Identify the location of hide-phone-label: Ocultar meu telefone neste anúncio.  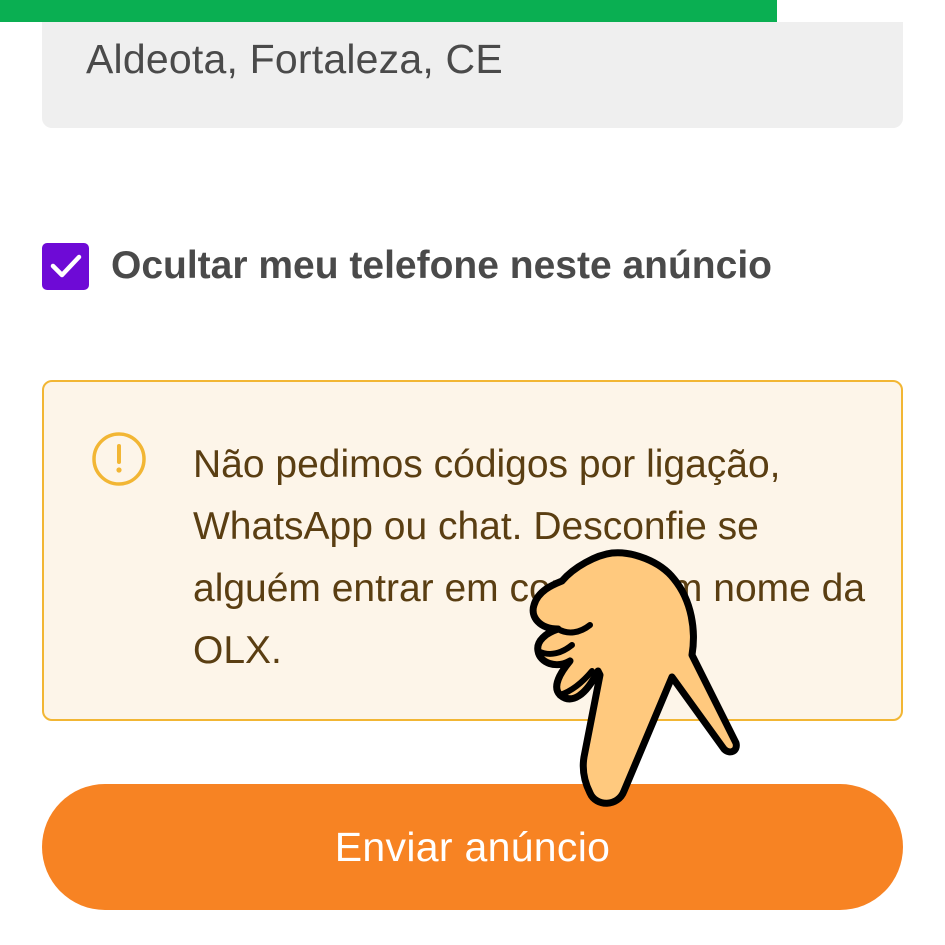
(441, 265).